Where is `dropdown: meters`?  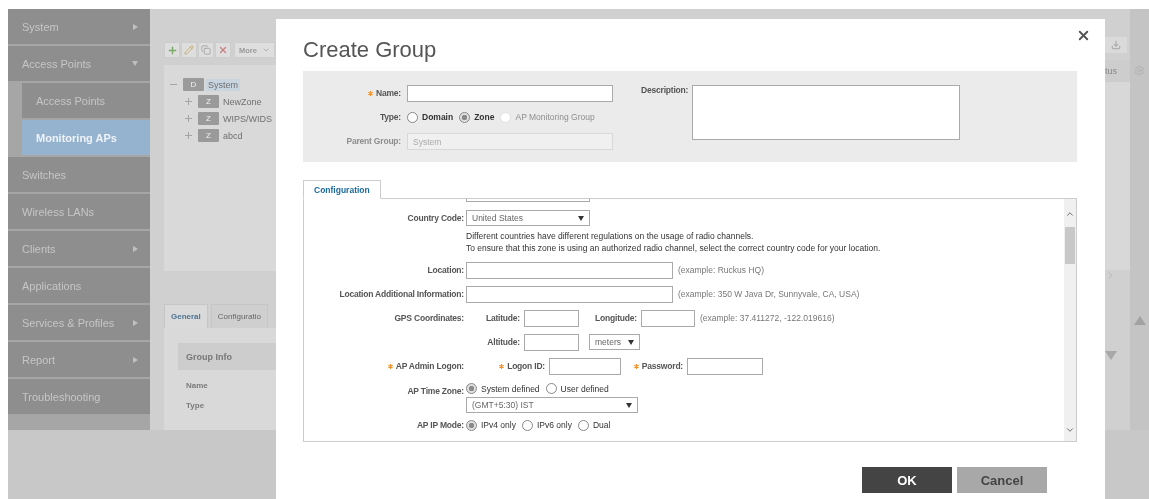 dropdown: meters is located at coordinates (614, 342).